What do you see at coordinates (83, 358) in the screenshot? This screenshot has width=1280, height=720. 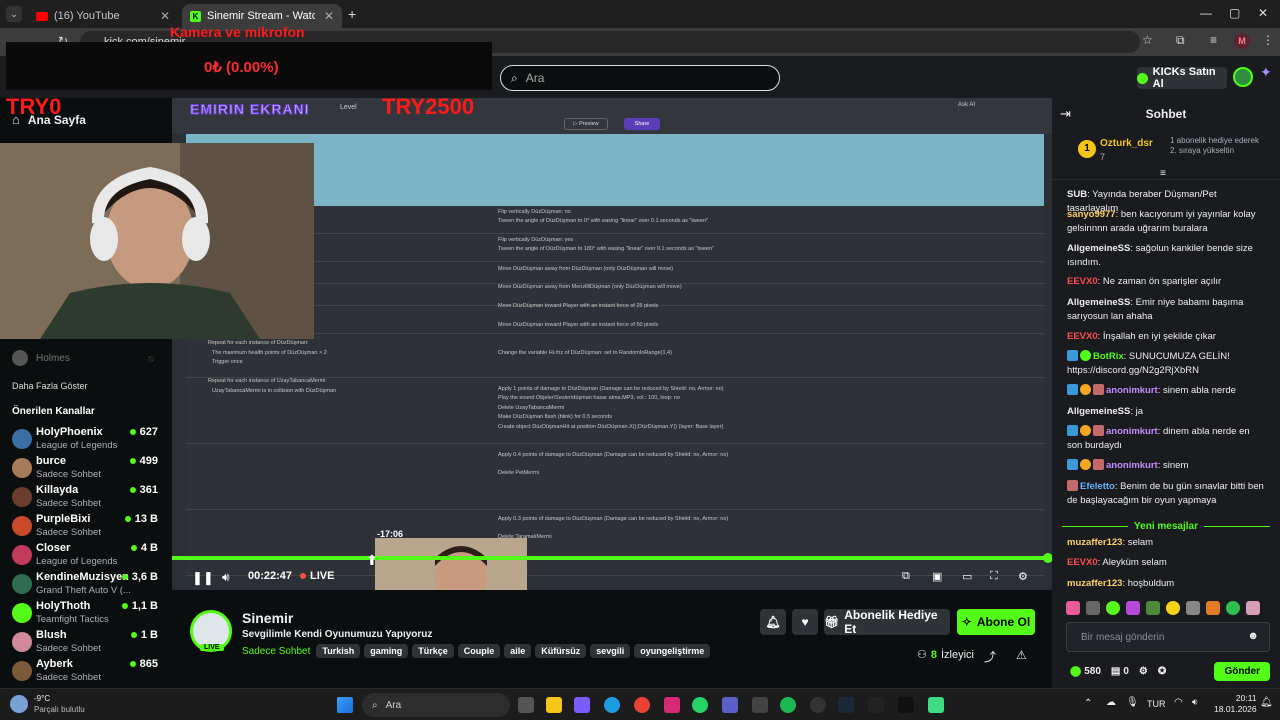 I see `followed-channel: Holmes ⦸` at bounding box center [83, 358].